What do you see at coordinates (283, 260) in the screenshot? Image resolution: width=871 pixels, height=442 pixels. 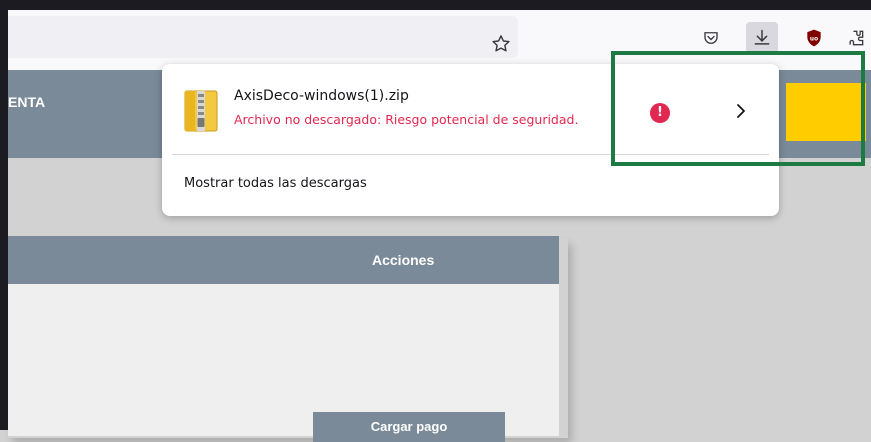 I see `panel-header: Acciones` at bounding box center [283, 260].